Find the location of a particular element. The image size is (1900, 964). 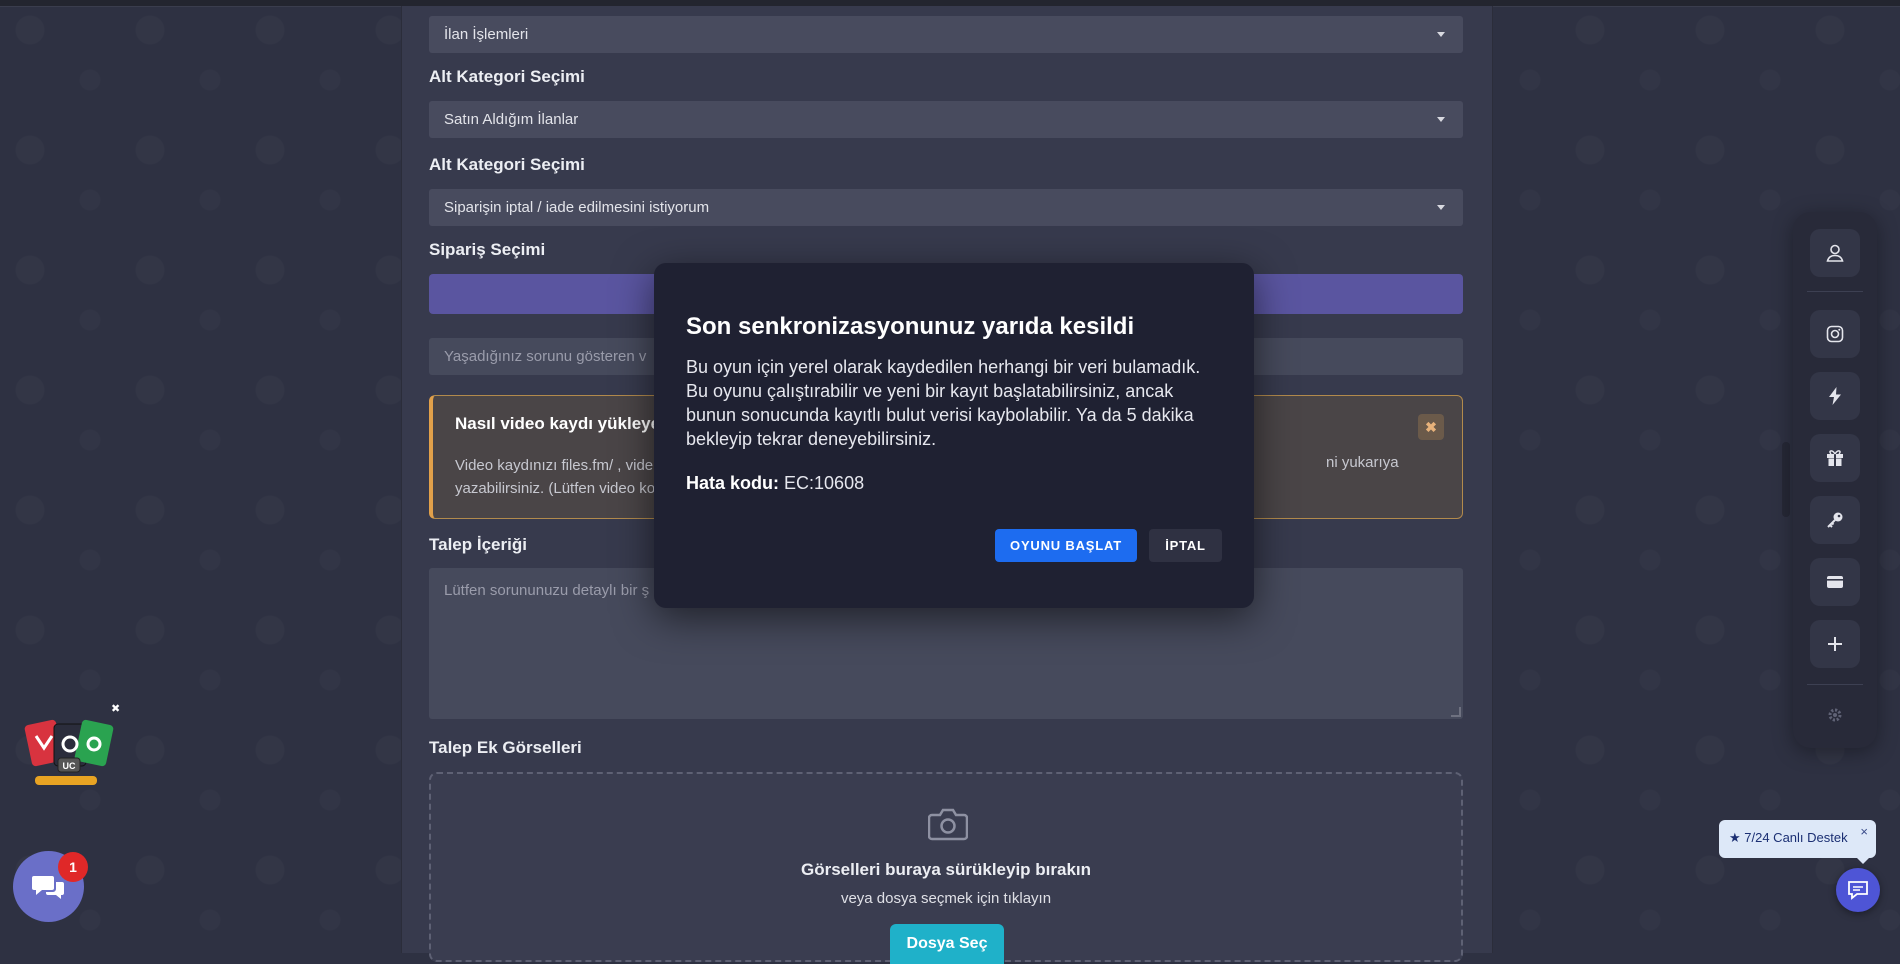

live-support-label: ★ 7/24 Canlı Destek is located at coordinates (1788, 837).